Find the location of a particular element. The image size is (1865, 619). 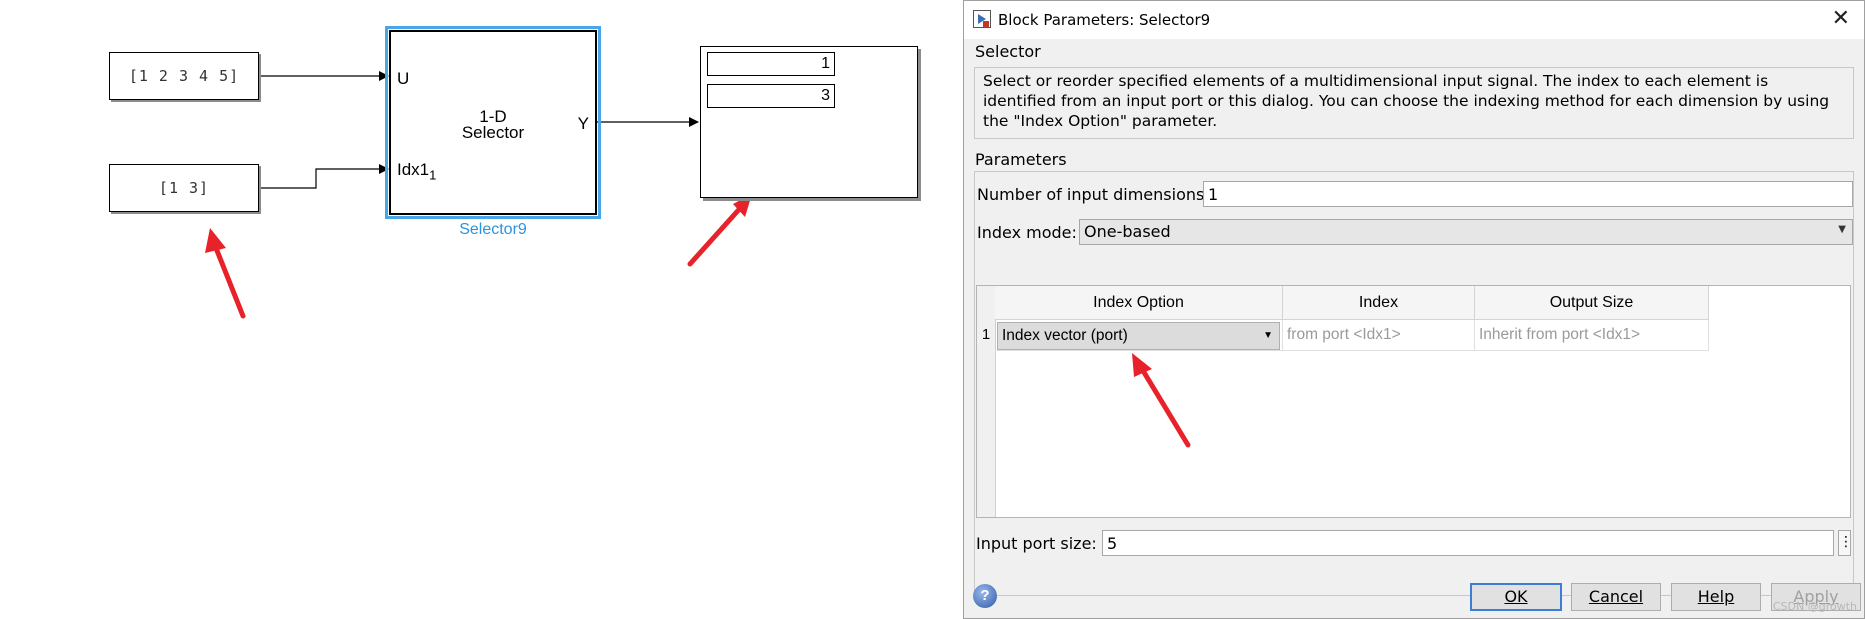

display-row-2: 3 is located at coordinates (771, 96).